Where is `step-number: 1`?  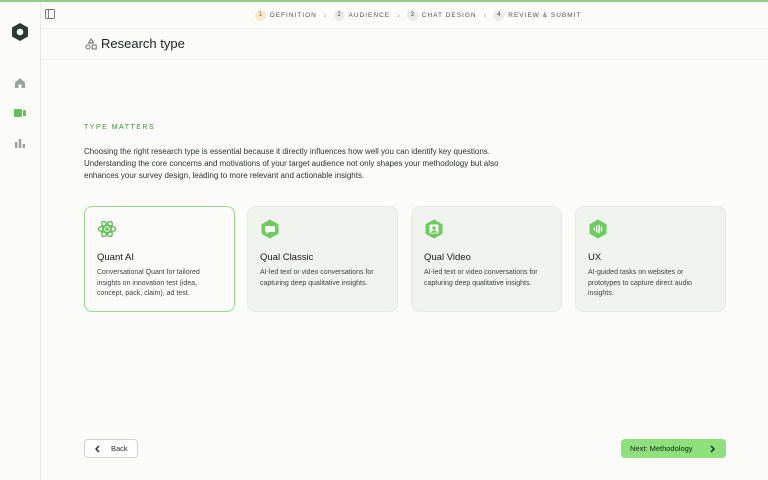
step-number: 1 is located at coordinates (260, 15).